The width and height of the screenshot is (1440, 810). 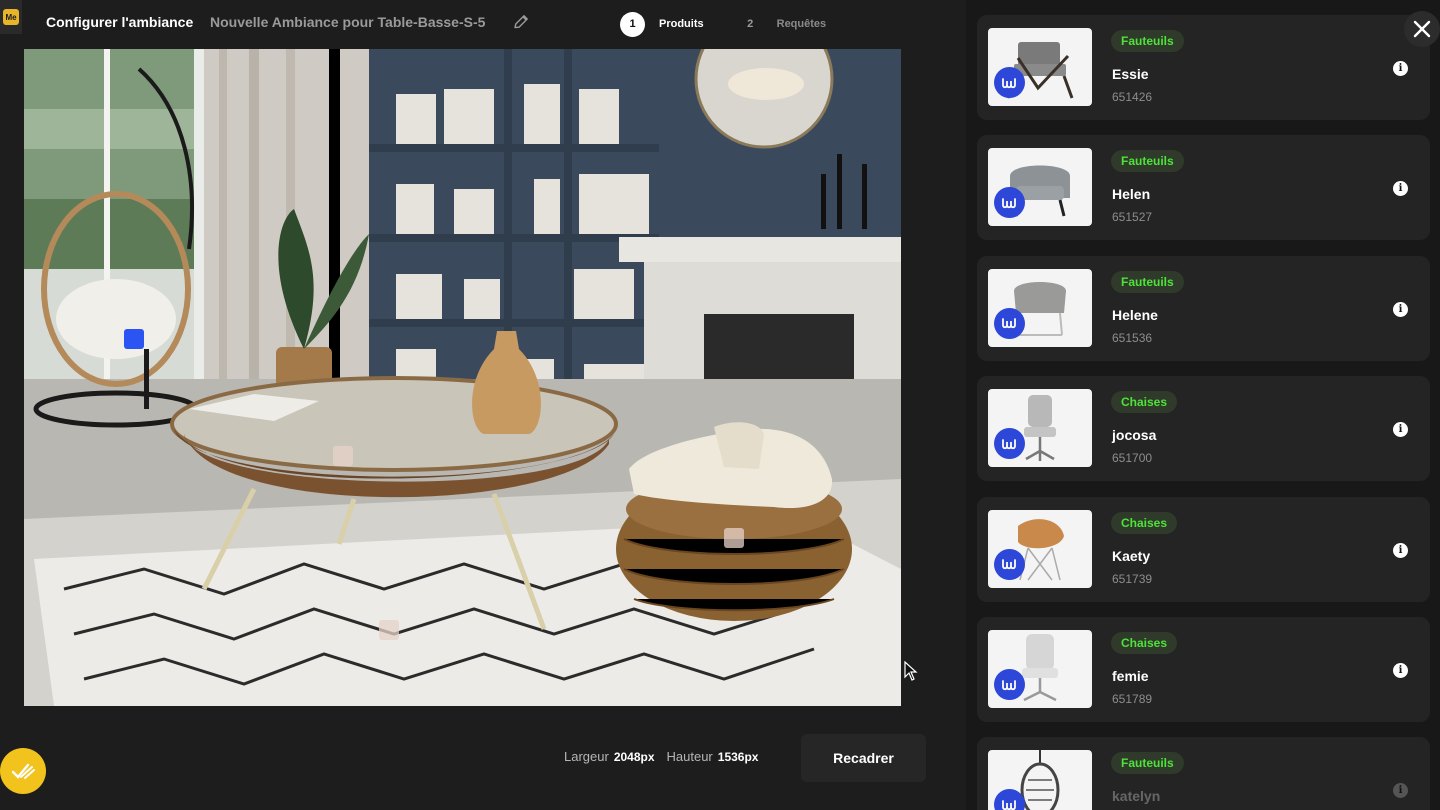 What do you see at coordinates (389, 630) in the screenshot?
I see `hotspot-rug` at bounding box center [389, 630].